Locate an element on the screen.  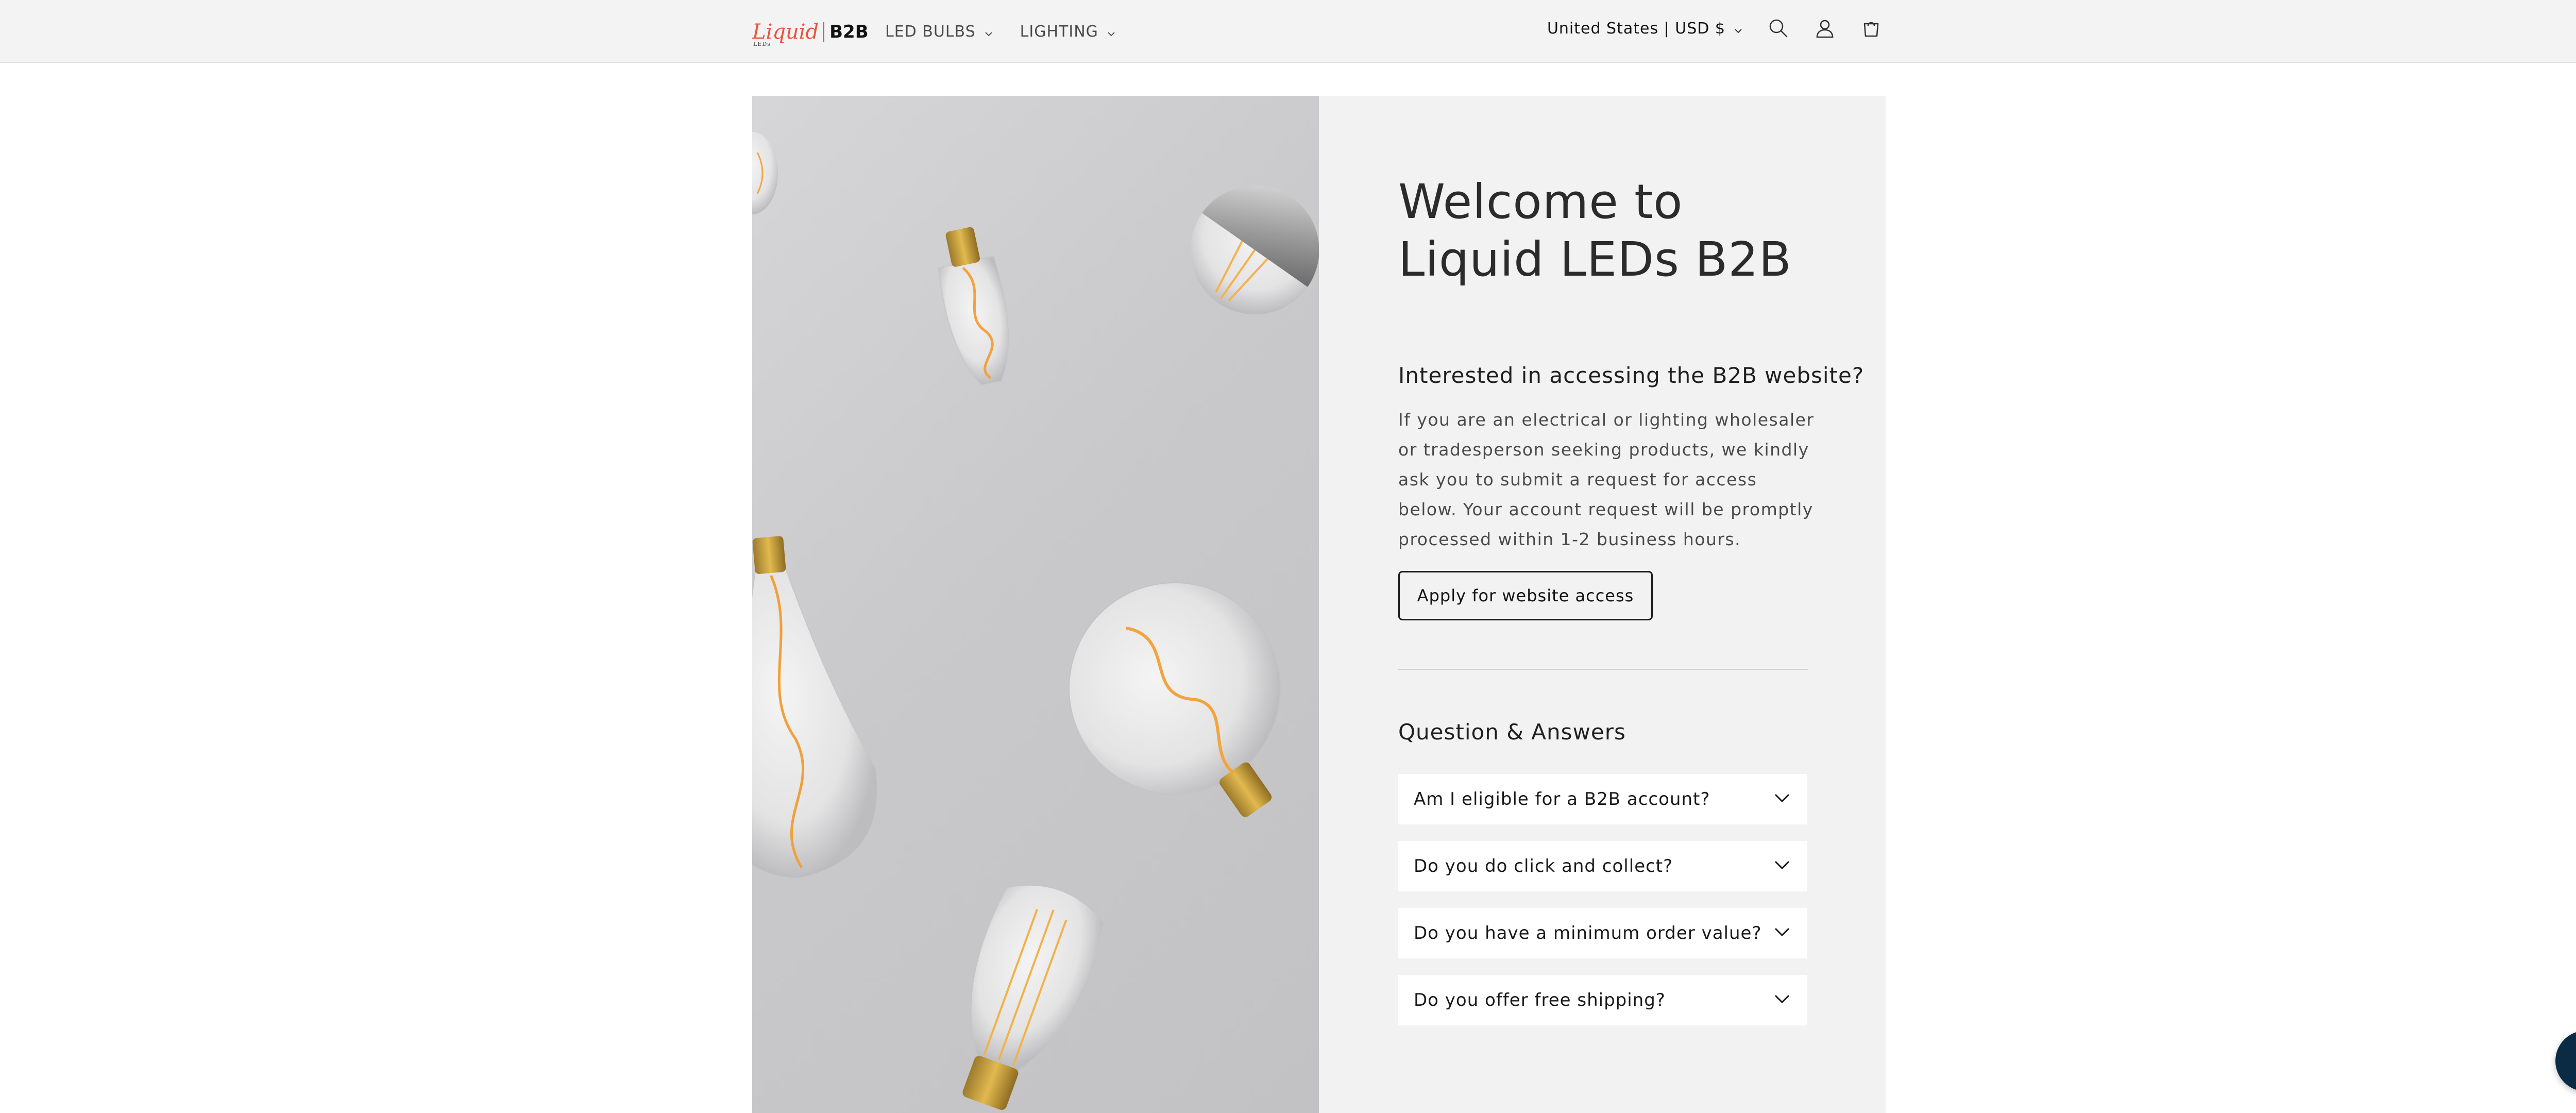
apply-access-button: Apply for website access is located at coordinates (1525, 595).